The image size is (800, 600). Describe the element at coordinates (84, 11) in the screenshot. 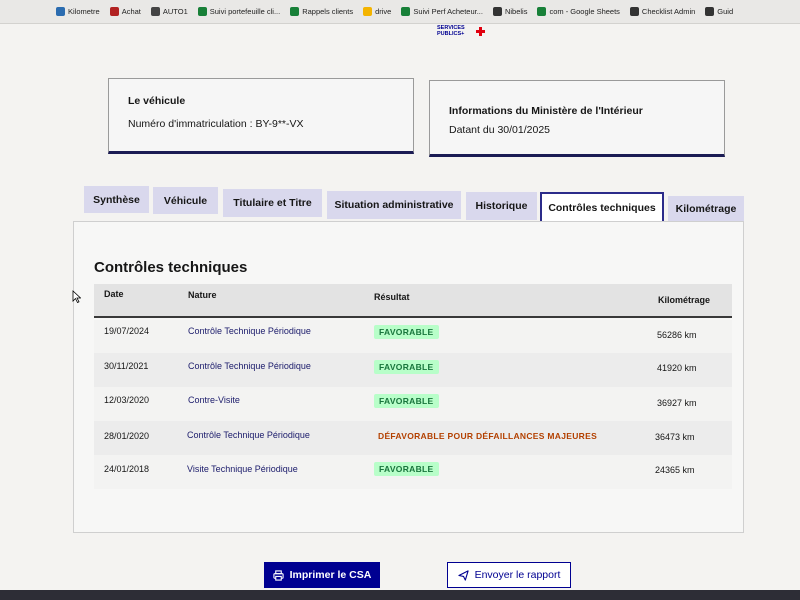

I see `bookmark-label: Kilometre` at that location.